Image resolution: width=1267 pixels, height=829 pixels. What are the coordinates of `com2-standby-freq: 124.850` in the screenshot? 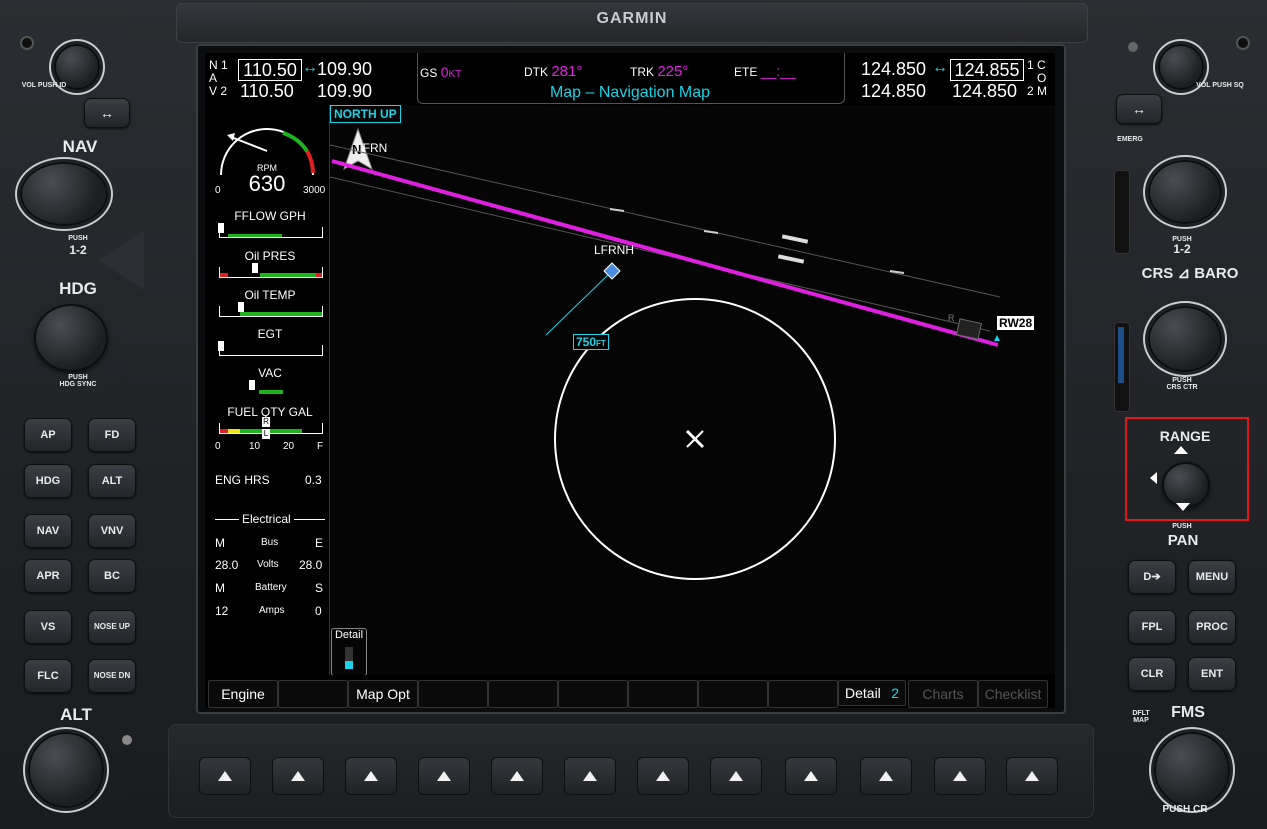 It's located at (984, 91).